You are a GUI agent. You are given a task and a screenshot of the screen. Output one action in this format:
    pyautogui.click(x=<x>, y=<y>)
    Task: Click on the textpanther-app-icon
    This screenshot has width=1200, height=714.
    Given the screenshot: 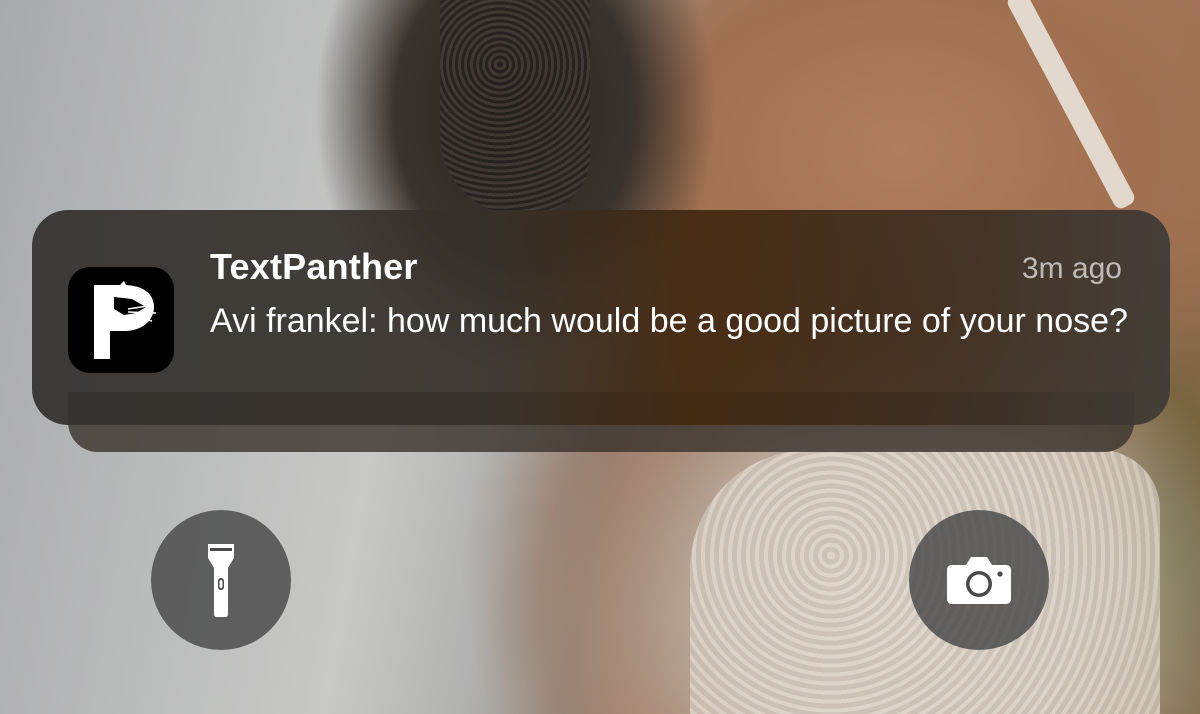 What is the action you would take?
    pyautogui.click(x=121, y=320)
    